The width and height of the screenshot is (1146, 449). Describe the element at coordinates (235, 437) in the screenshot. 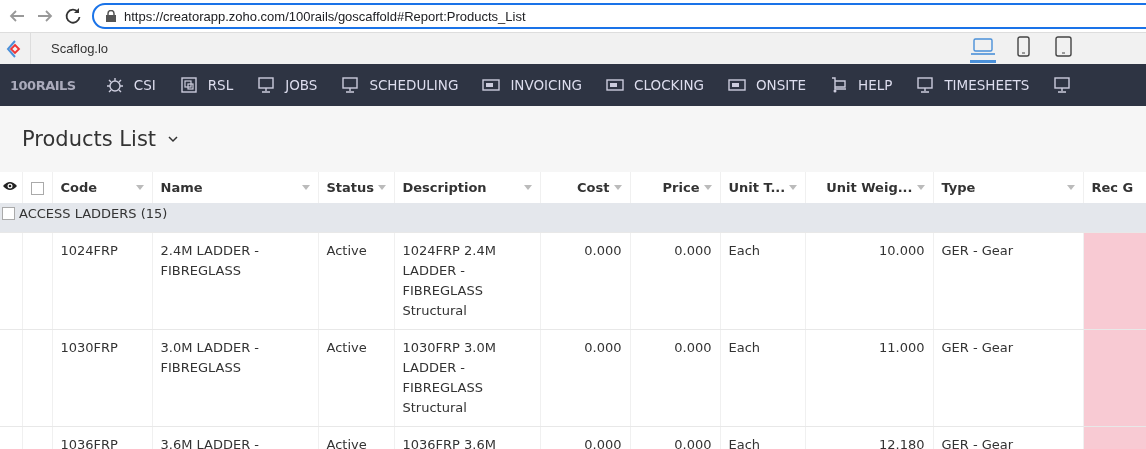

I see `table-cell: 3.6M LADDER -` at that location.